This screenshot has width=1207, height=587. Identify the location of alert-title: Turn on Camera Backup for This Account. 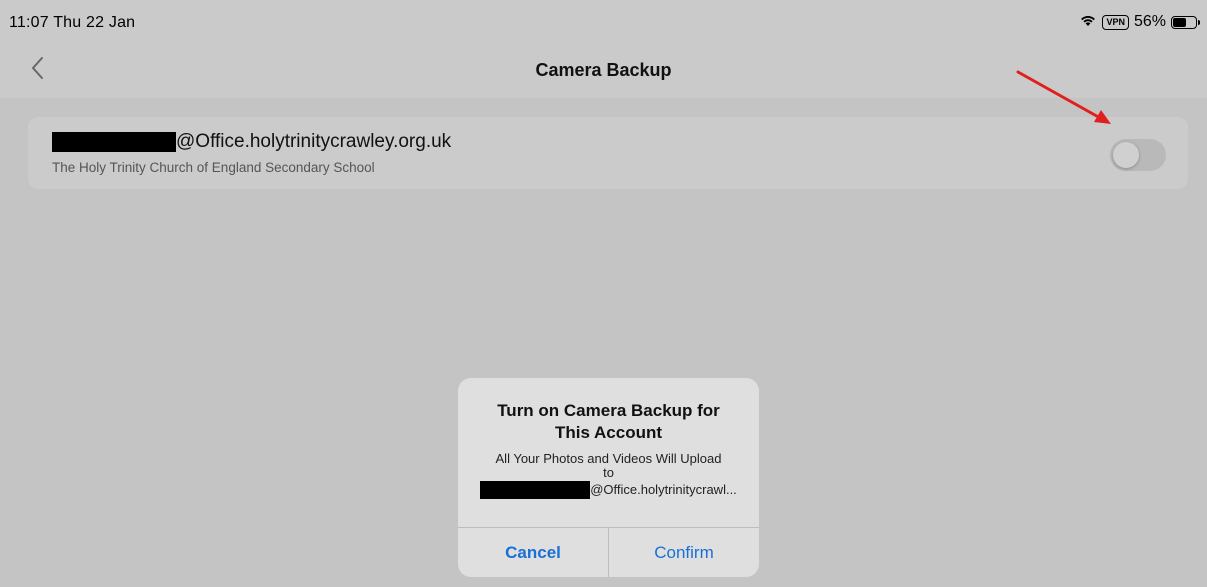
(608, 421).